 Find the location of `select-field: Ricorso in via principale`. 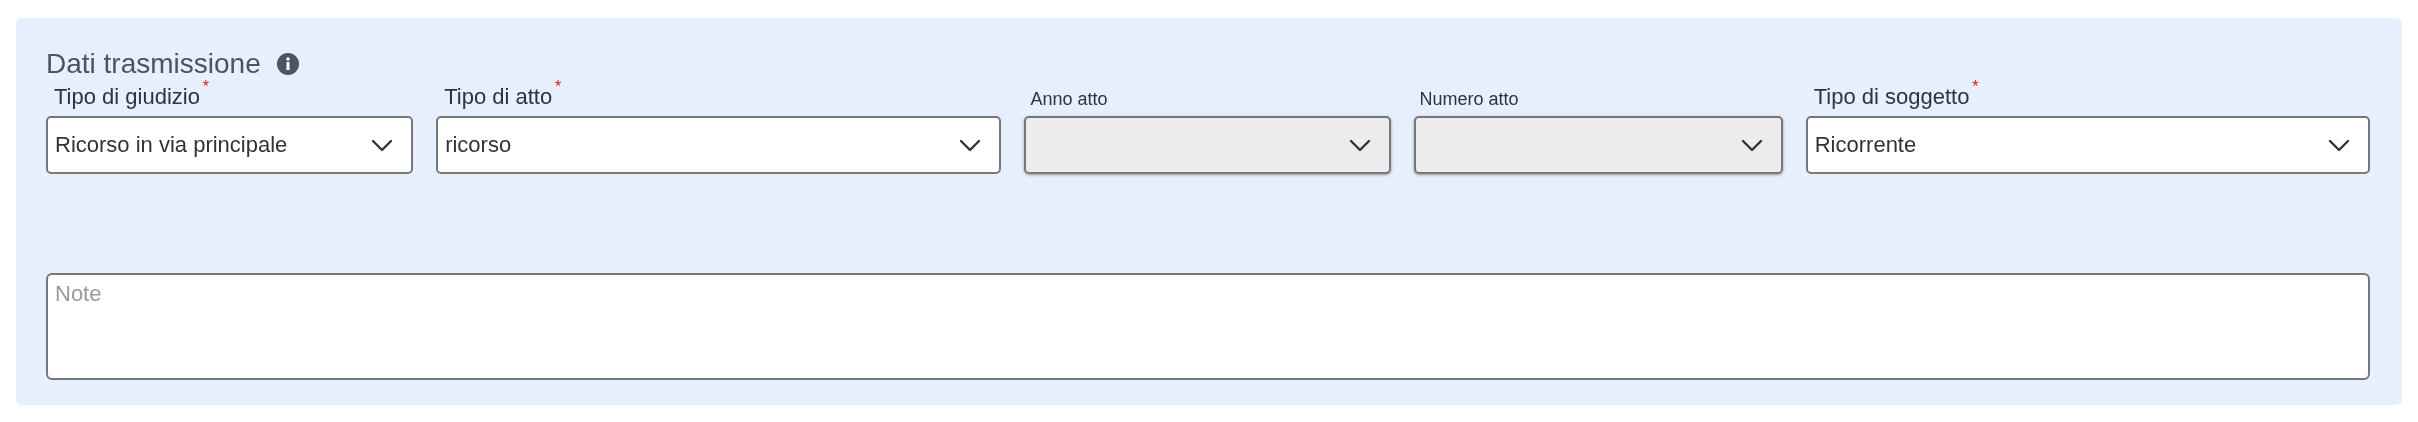

select-field: Ricorso in via principale is located at coordinates (230, 145).